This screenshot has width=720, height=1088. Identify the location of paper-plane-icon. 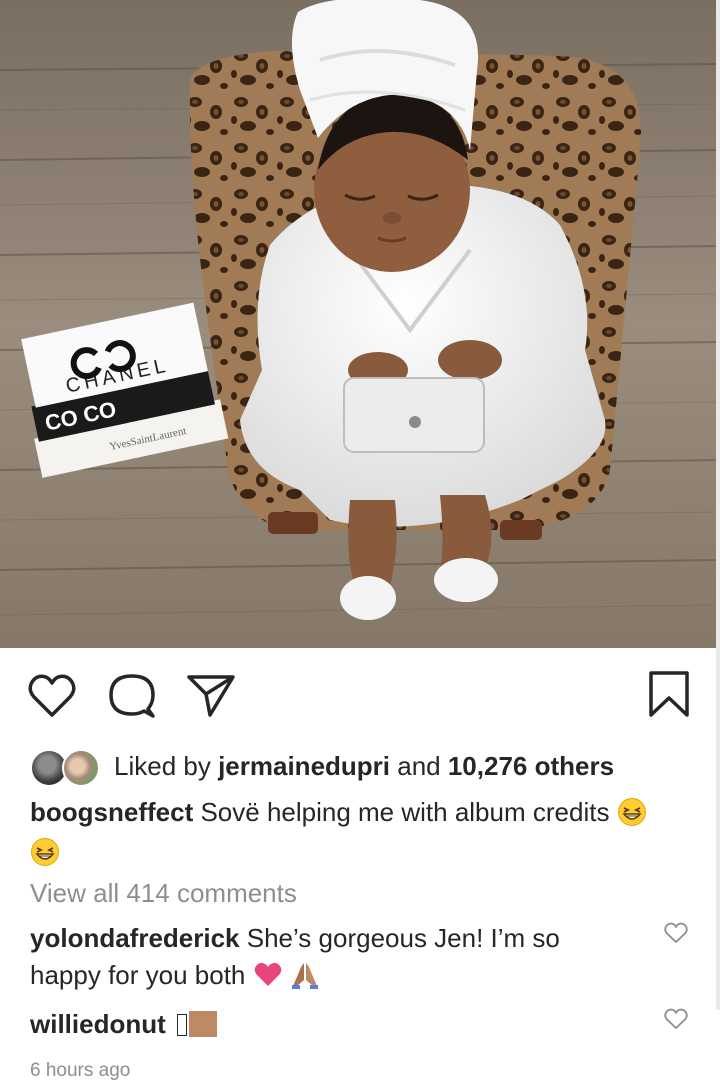
(211, 696).